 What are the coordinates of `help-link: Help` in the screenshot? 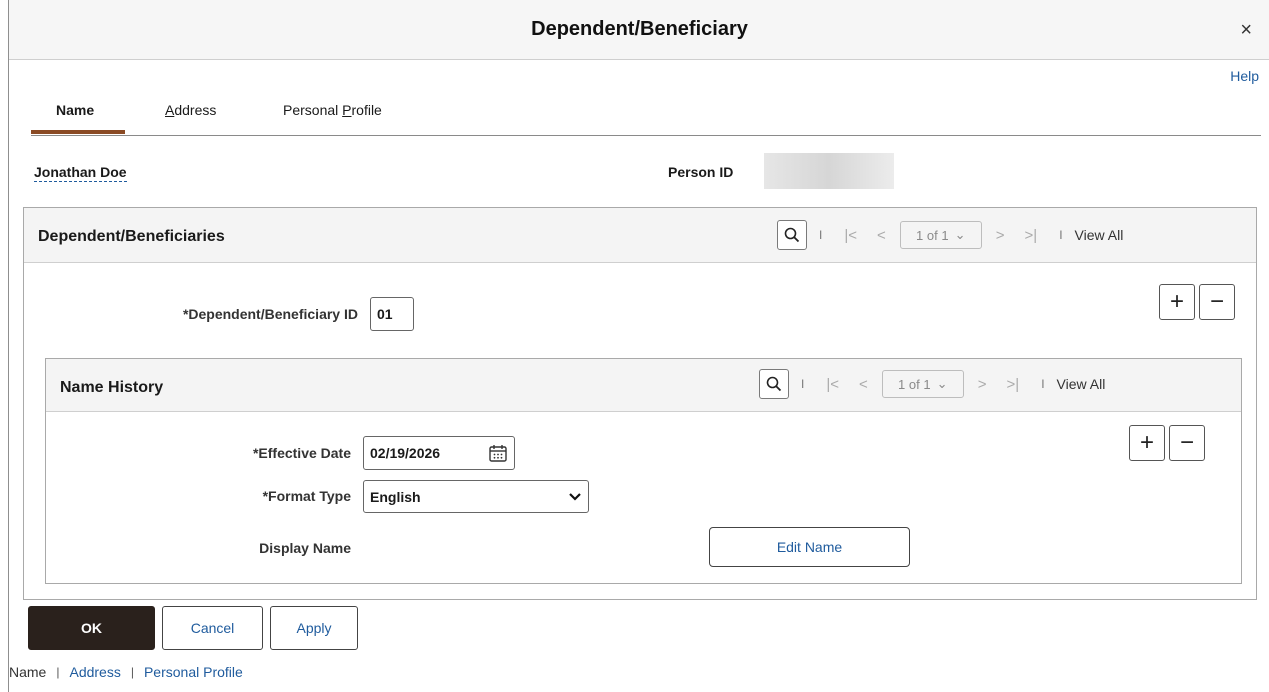 It's located at (1244, 76).